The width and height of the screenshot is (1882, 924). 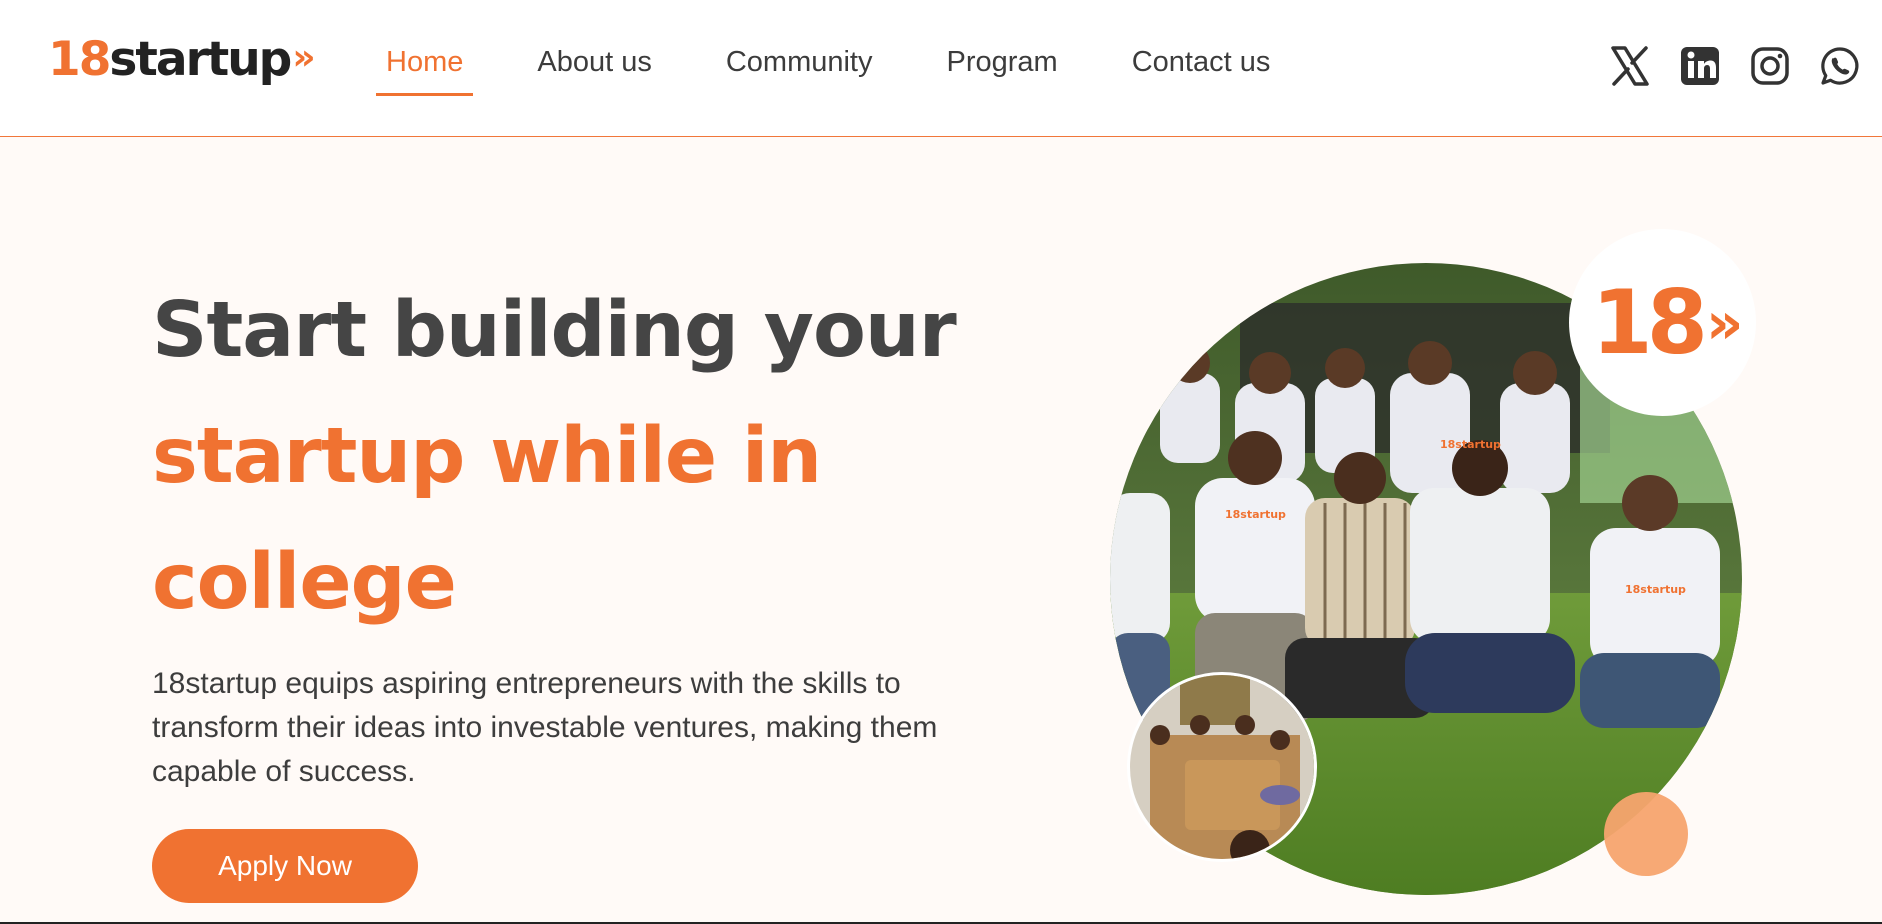 What do you see at coordinates (487, 456) in the screenshot?
I see `hero-title-line-2: startup while in` at bounding box center [487, 456].